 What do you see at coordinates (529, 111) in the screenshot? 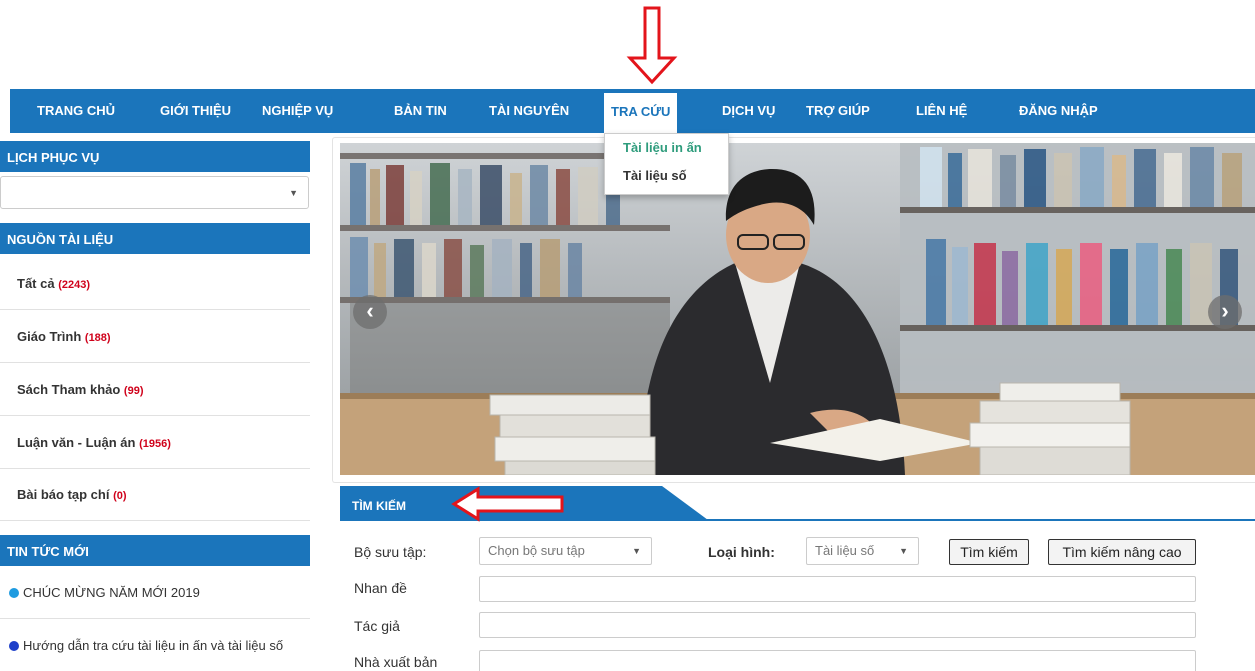
I see `nav-item-resources: TÀI NGUYÊN` at bounding box center [529, 111].